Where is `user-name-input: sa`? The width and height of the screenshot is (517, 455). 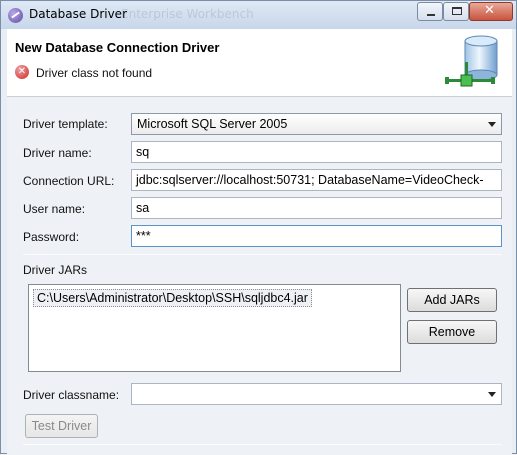
user-name-input: sa is located at coordinates (316, 208).